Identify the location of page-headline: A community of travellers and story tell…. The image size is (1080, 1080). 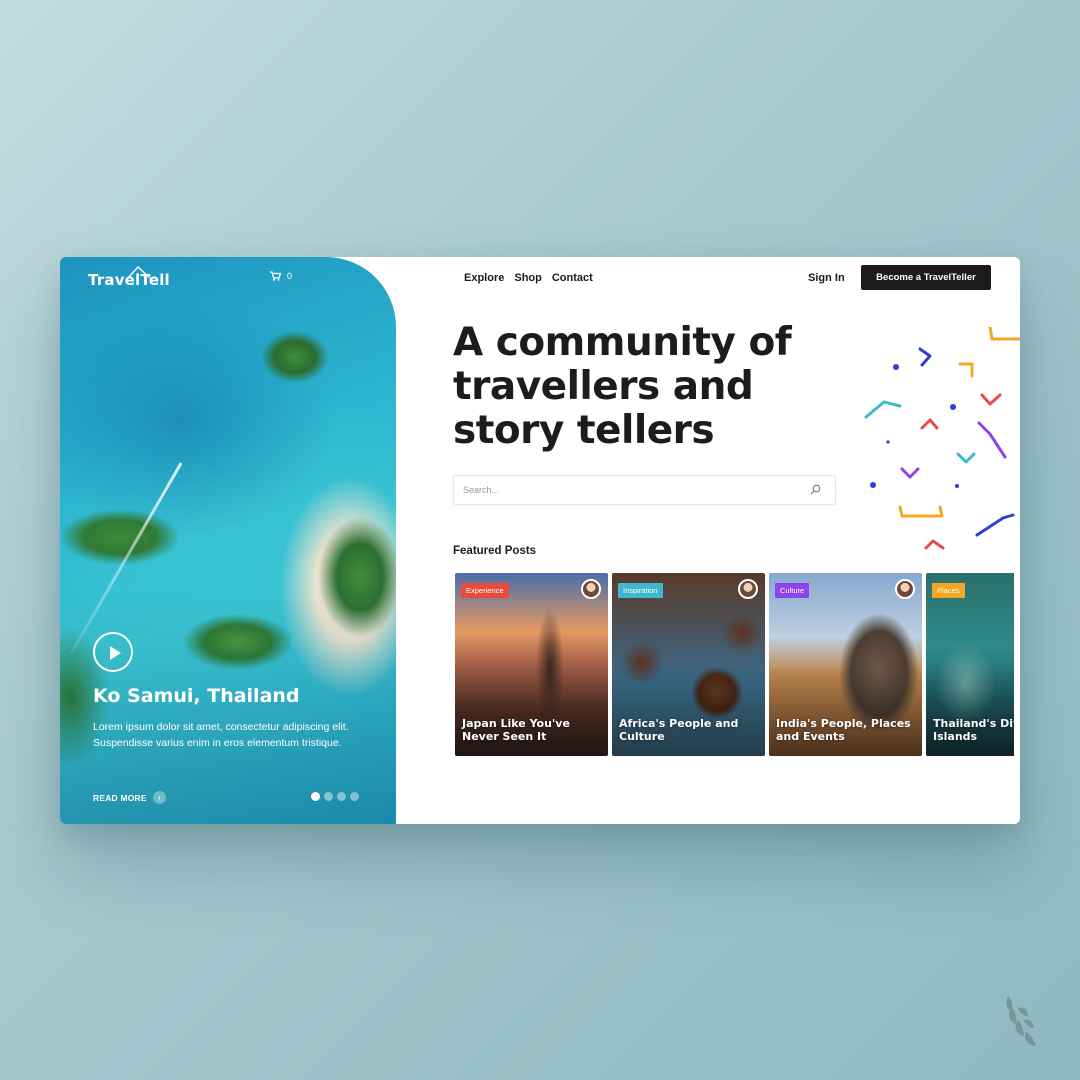
(622, 386).